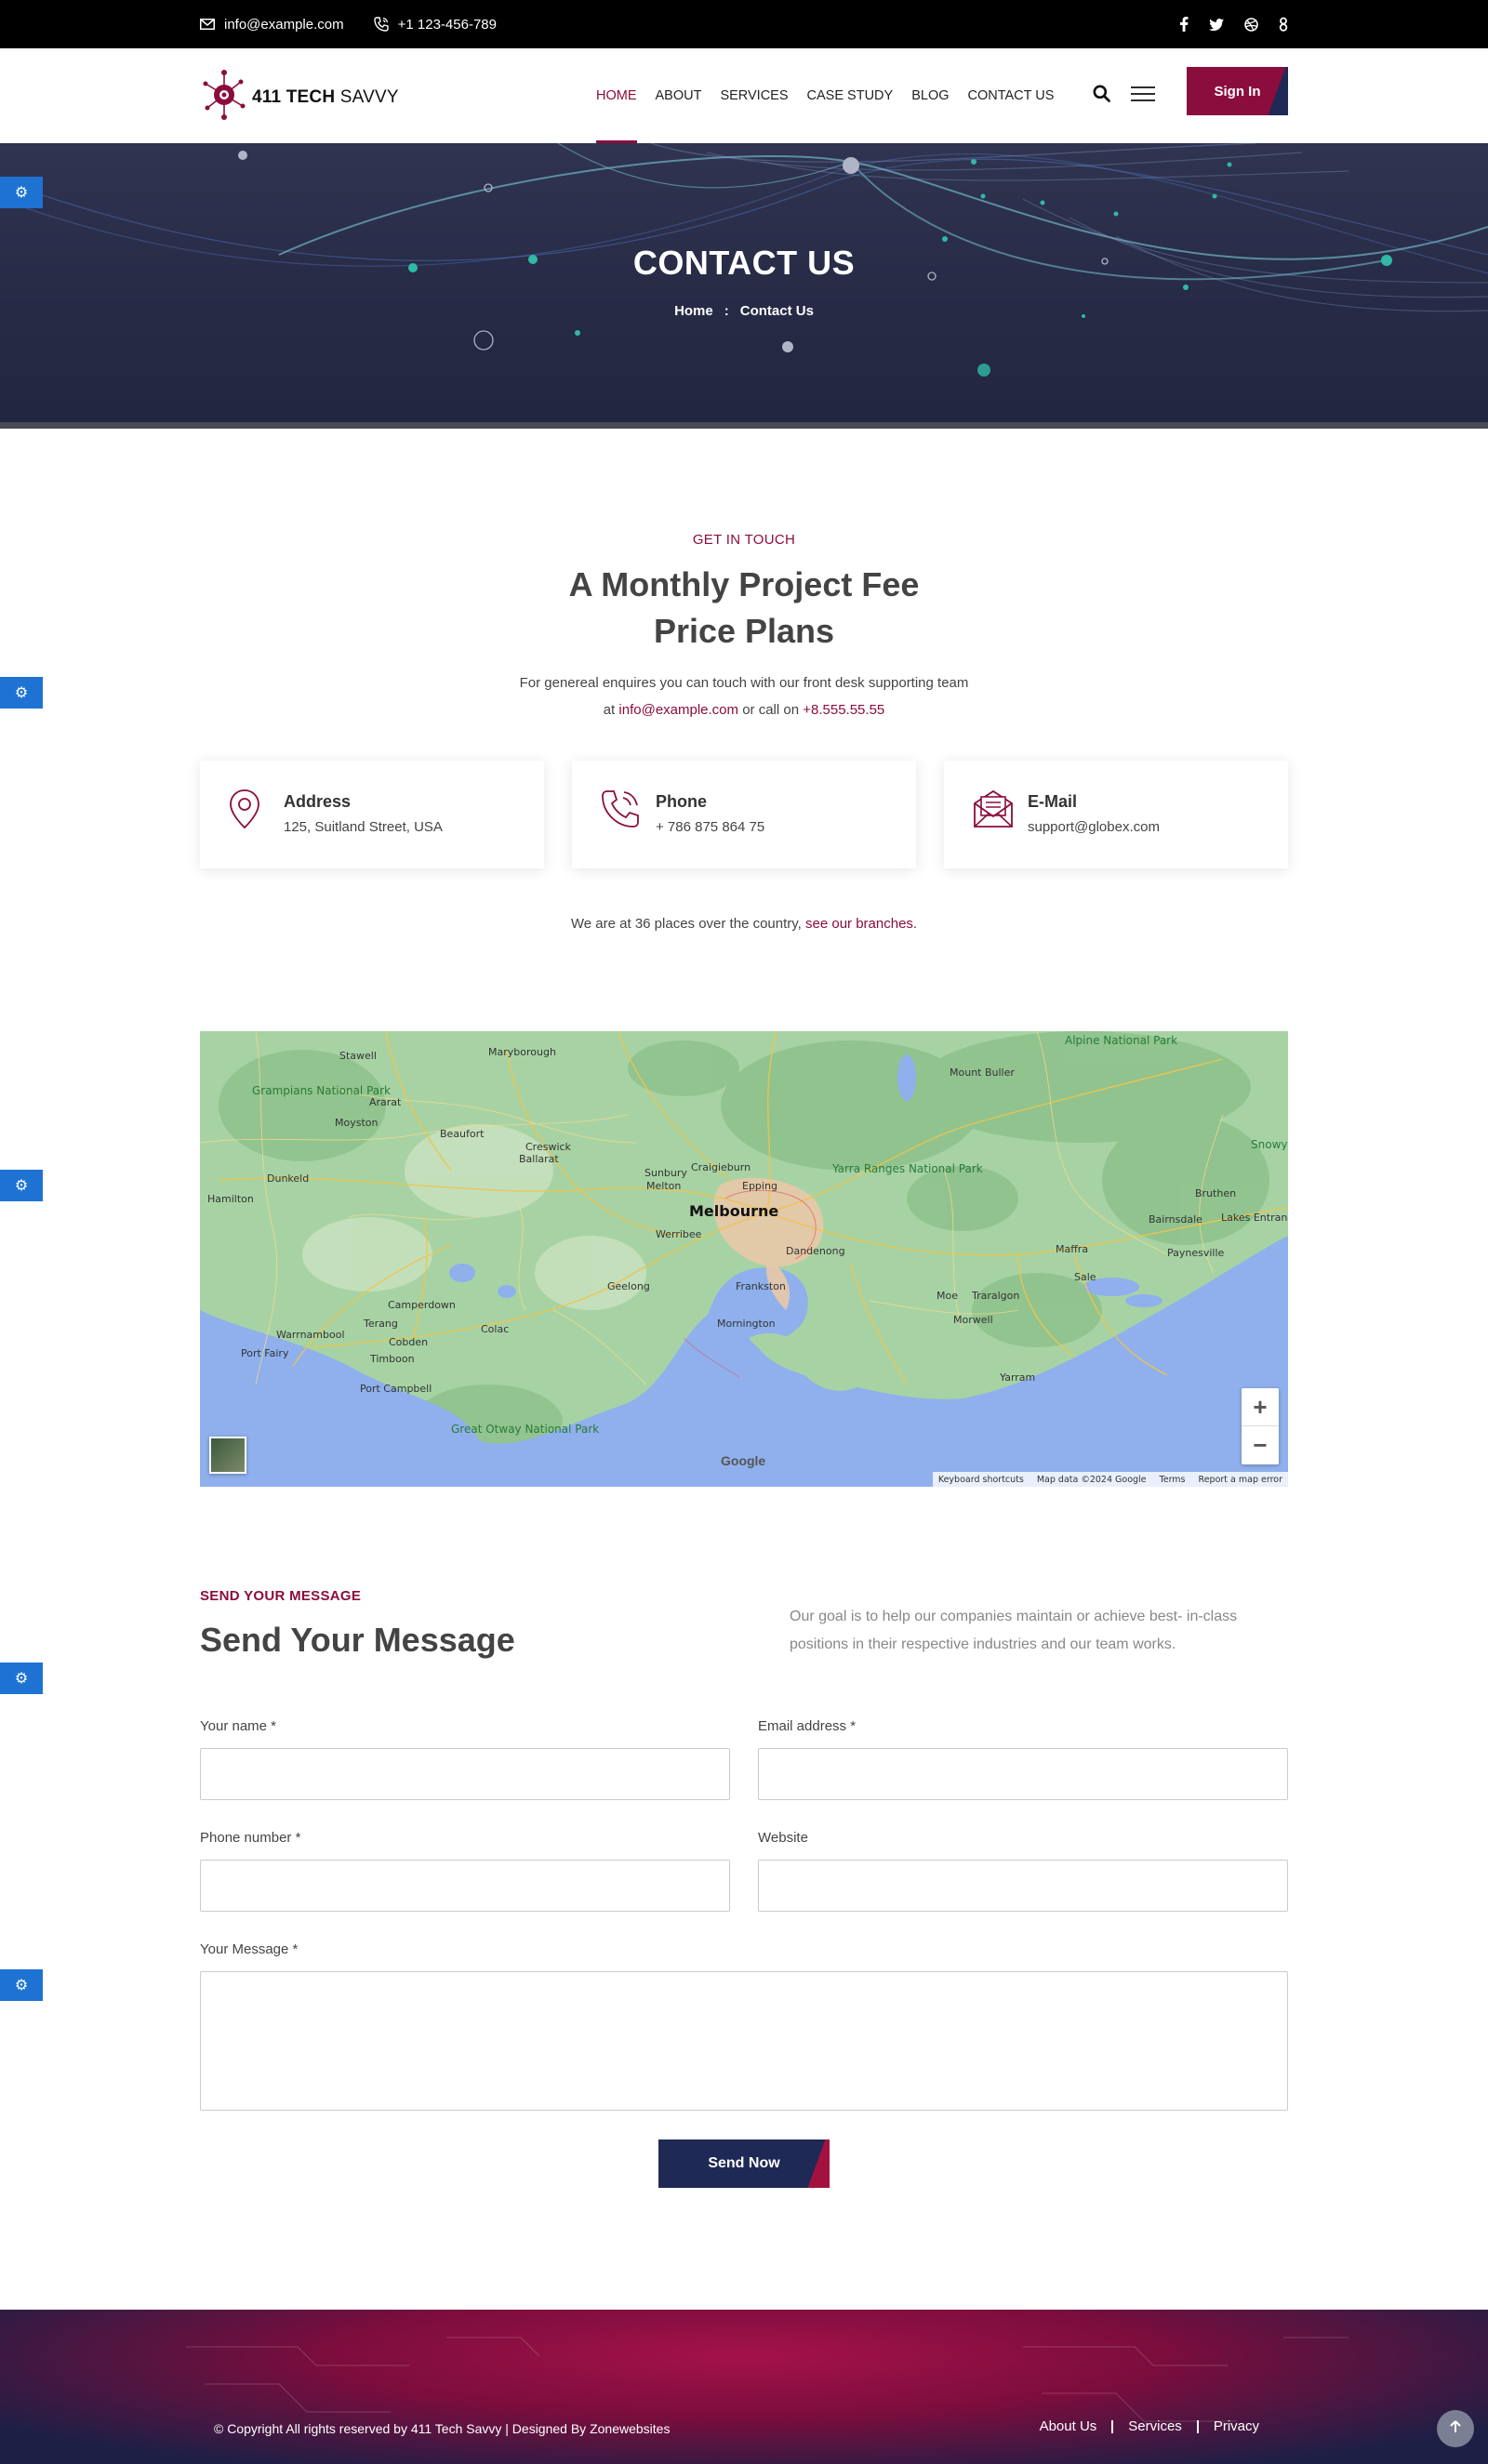 The width and height of the screenshot is (1488, 2464). Describe the element at coordinates (495, 1329) in the screenshot. I see `map-label: Colac` at that location.